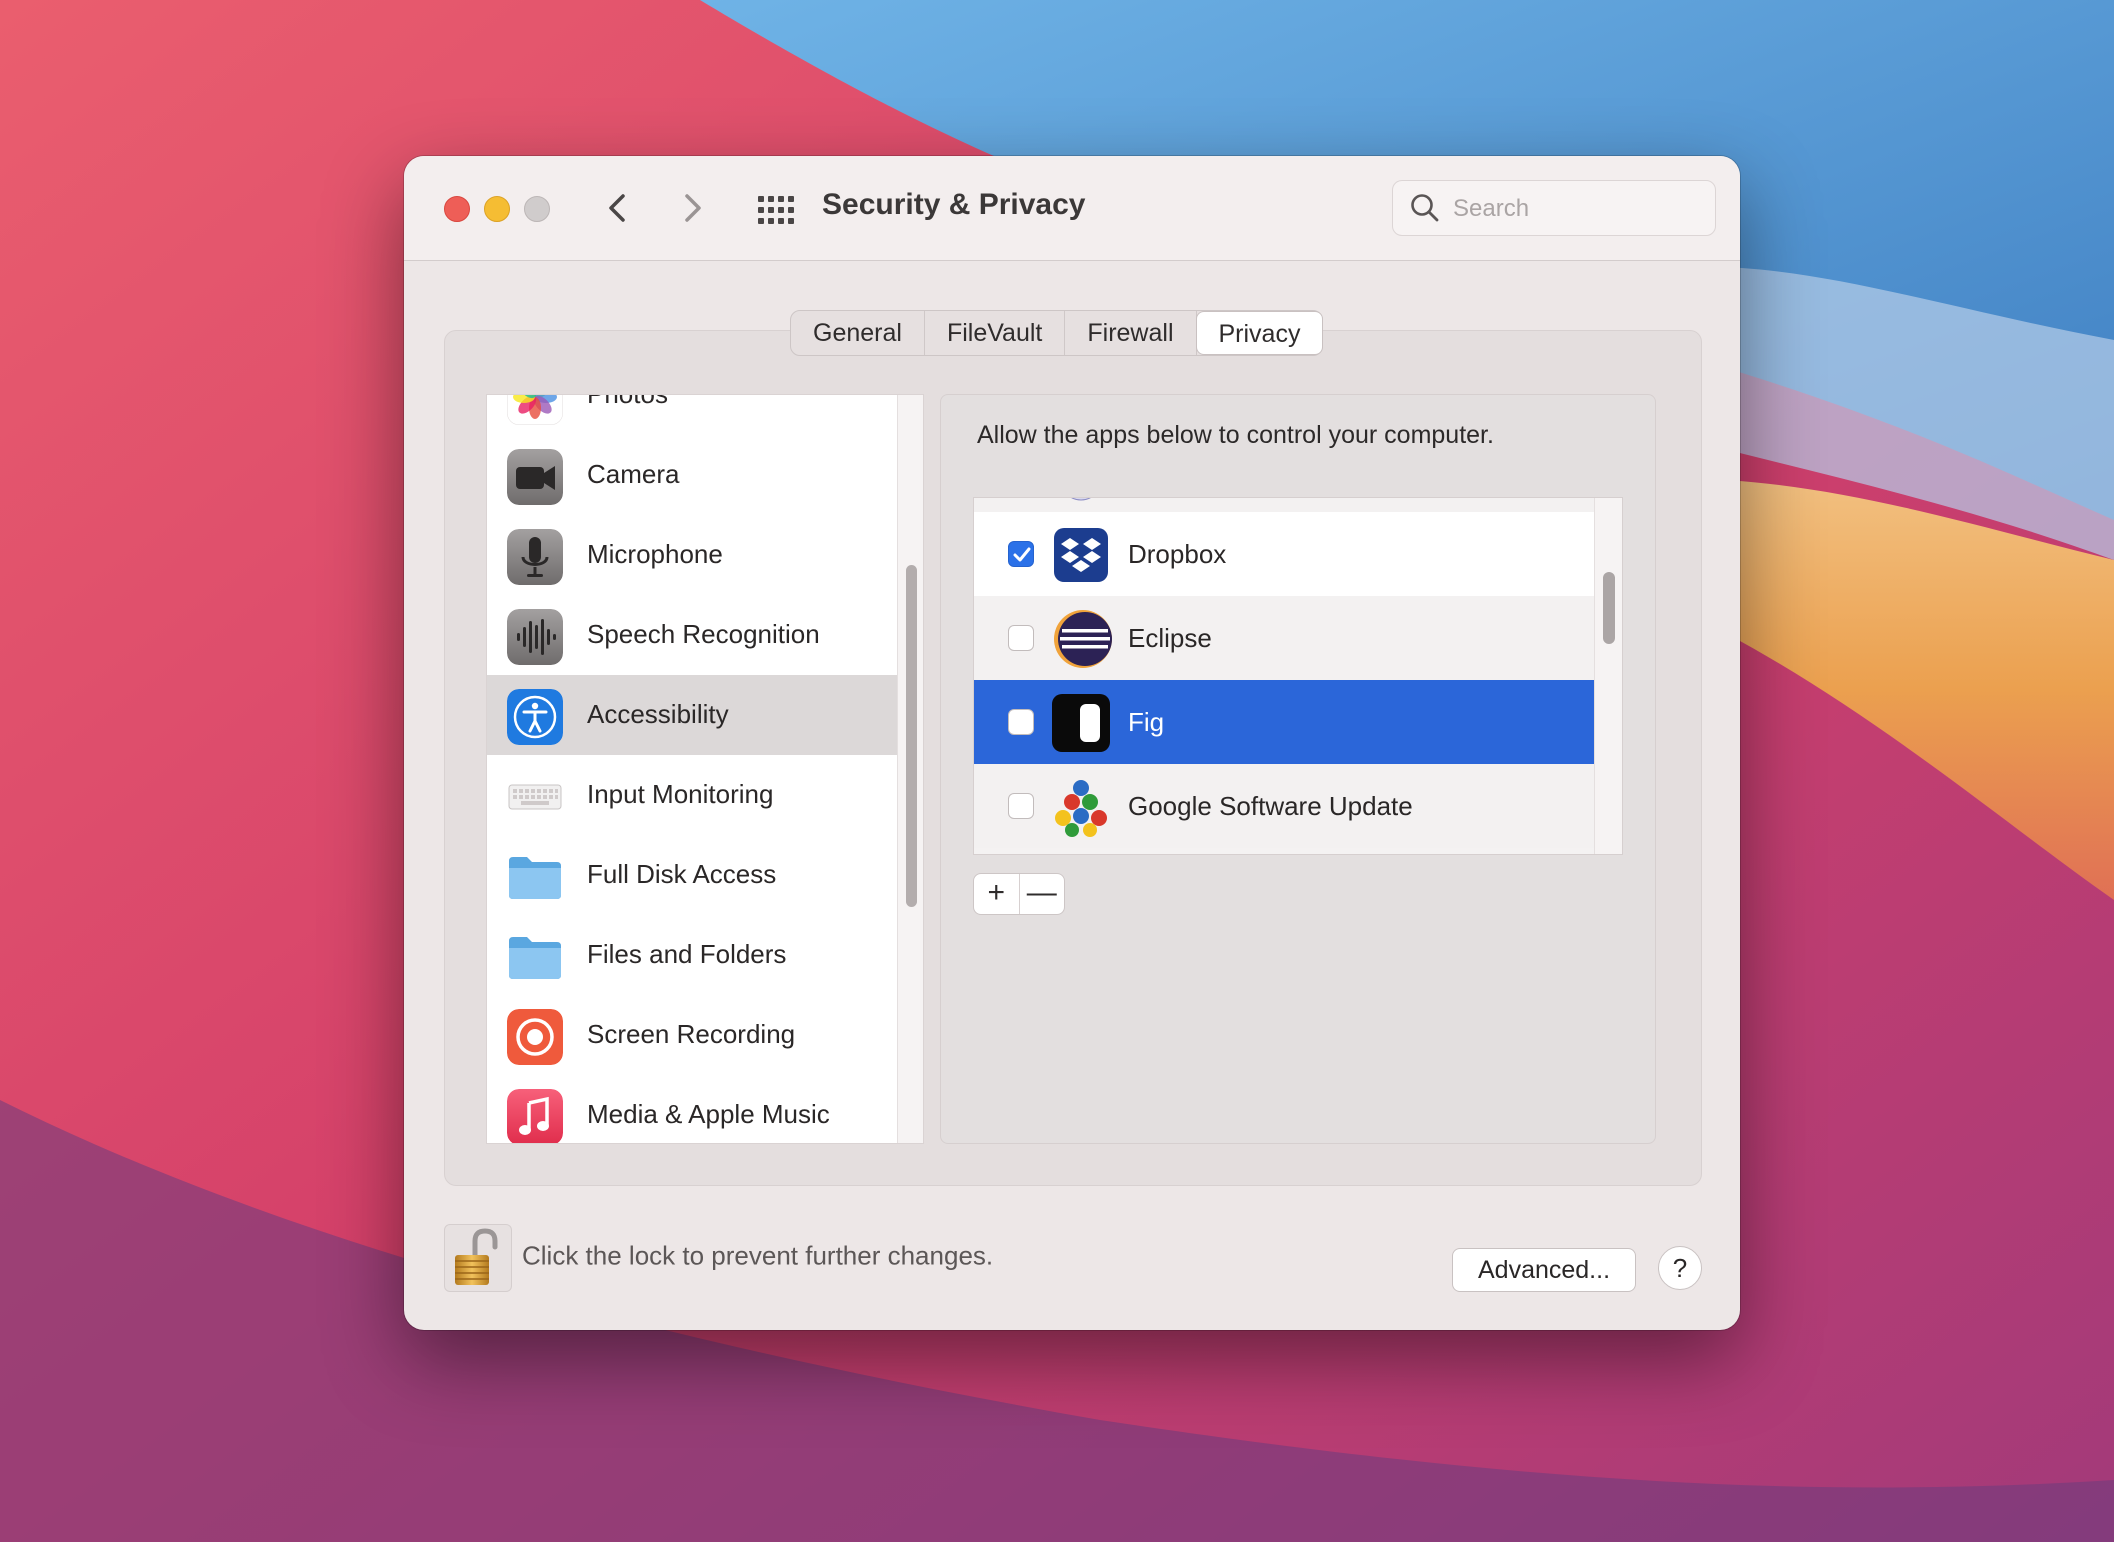 The height and width of the screenshot is (1542, 2114). I want to click on sidebar-item-files-and-folders: Files and Folders, so click(692, 955).